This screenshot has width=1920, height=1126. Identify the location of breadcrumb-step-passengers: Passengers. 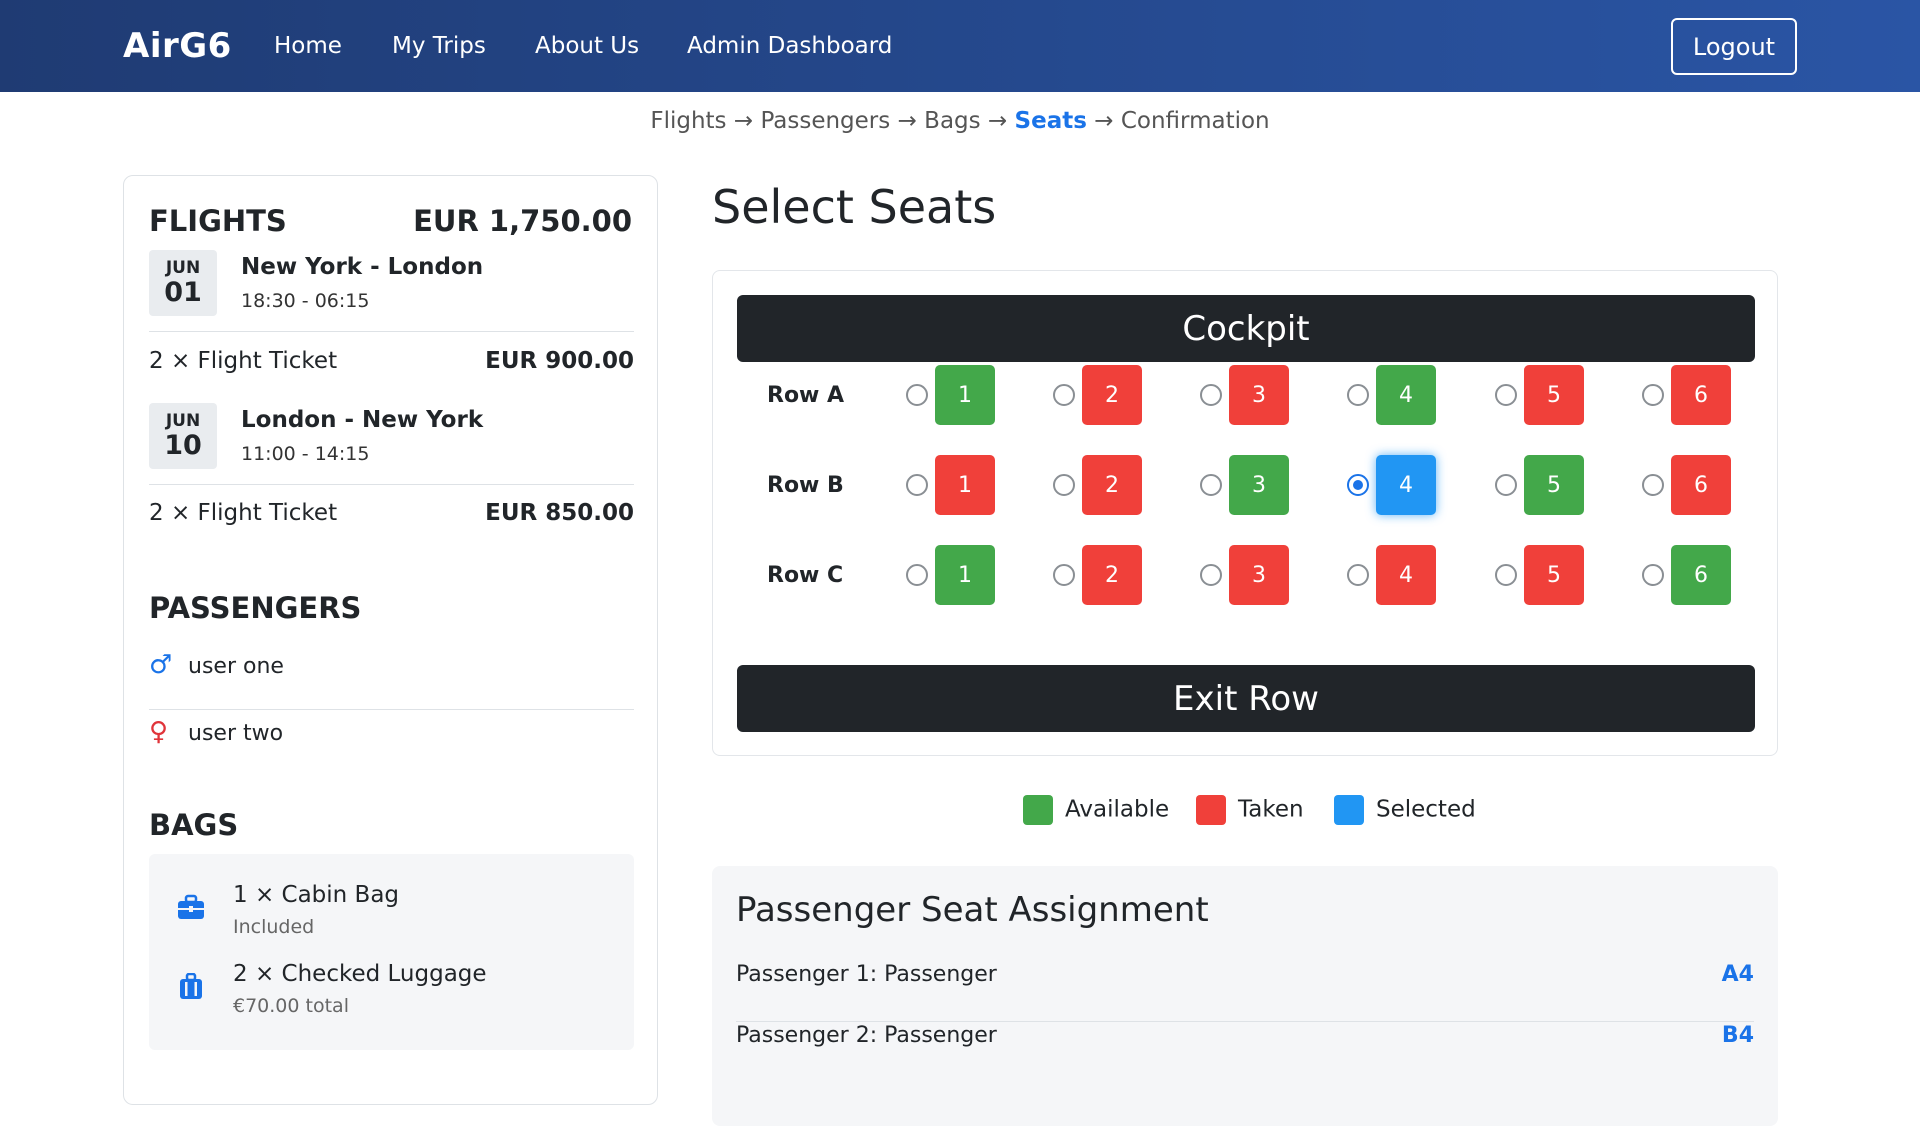
(825, 121).